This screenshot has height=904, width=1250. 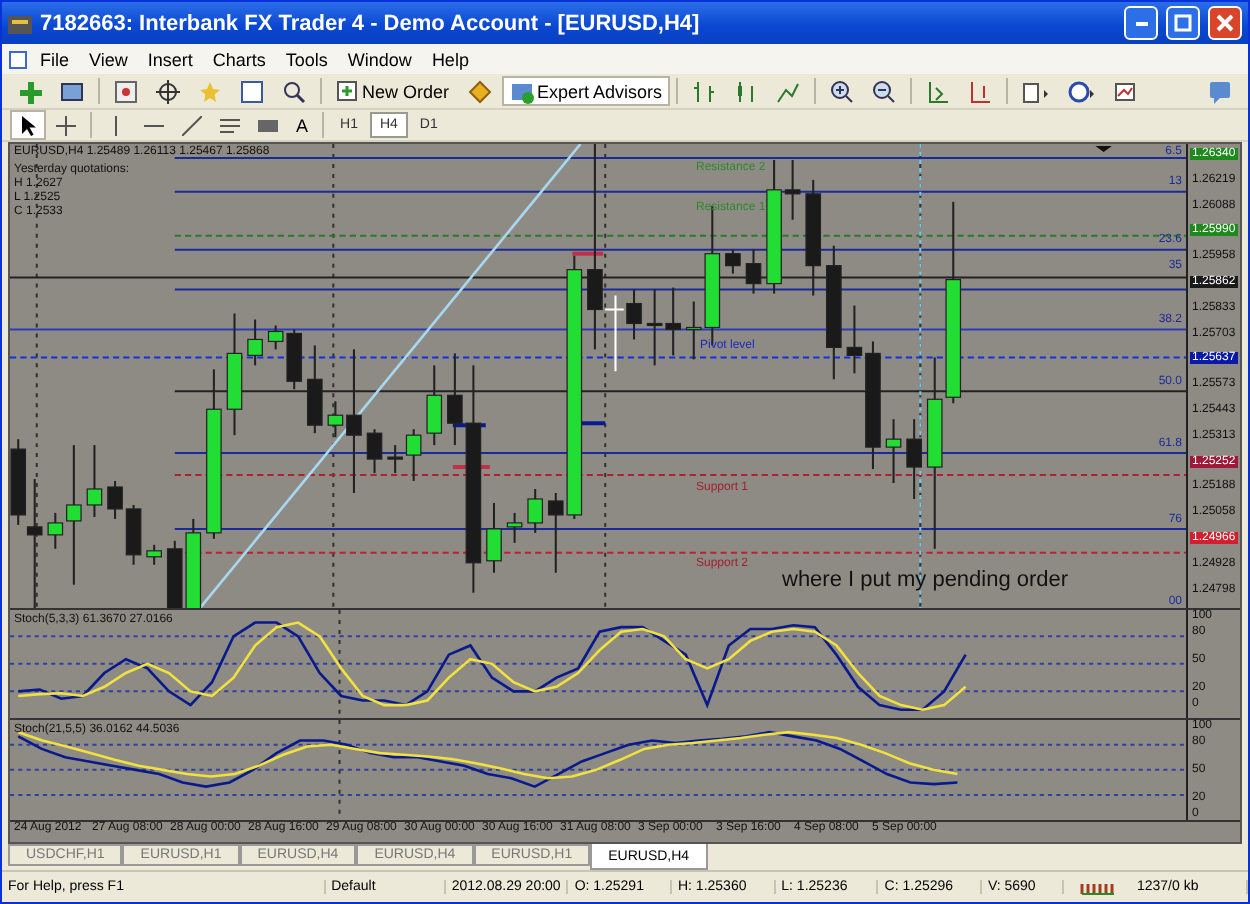 I want to click on menu-item: File, so click(x=55, y=59).